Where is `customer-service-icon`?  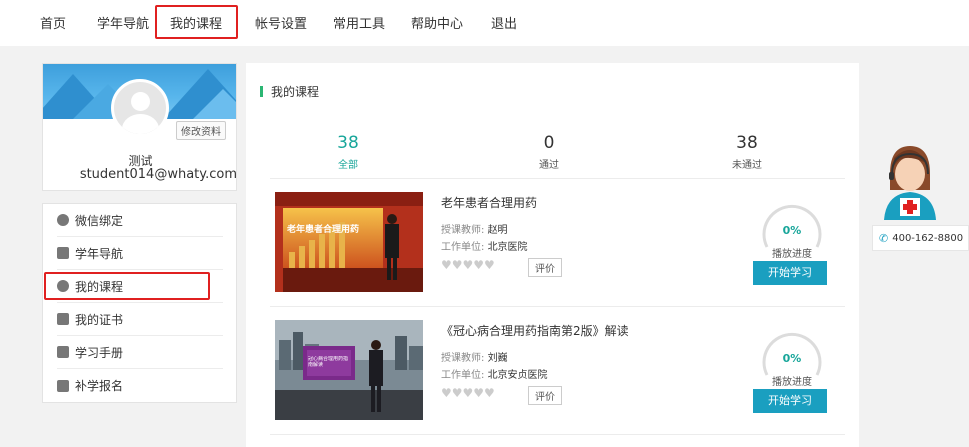
customer-service-icon is located at coordinates (910, 180).